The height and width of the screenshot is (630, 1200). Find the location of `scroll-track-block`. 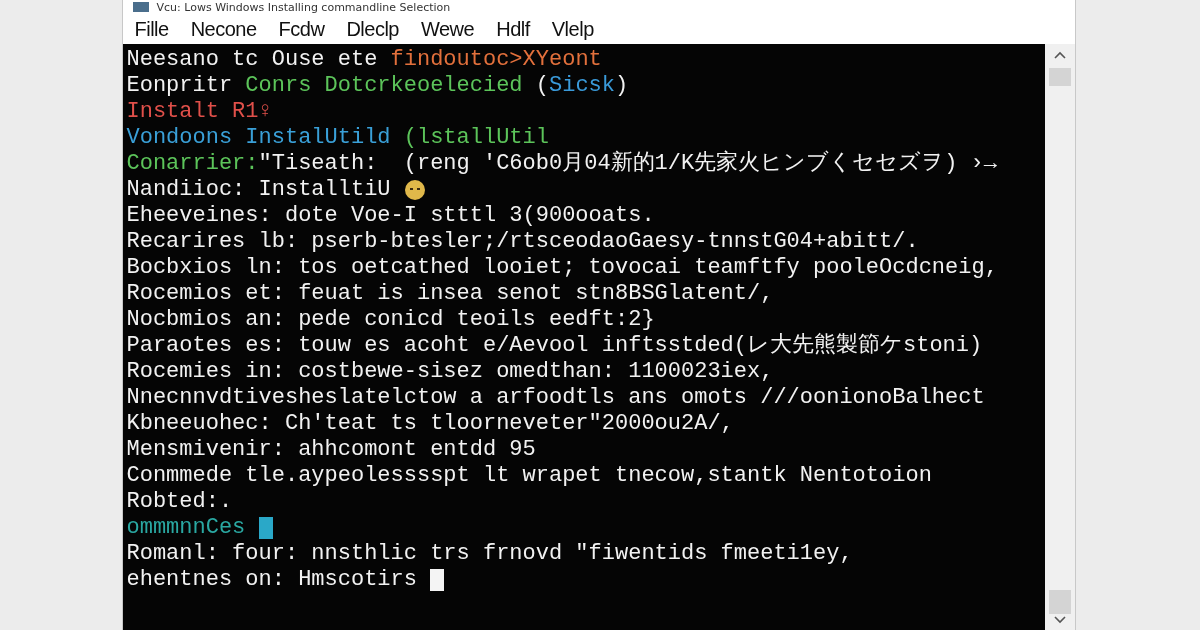

scroll-track-block is located at coordinates (1059, 602).